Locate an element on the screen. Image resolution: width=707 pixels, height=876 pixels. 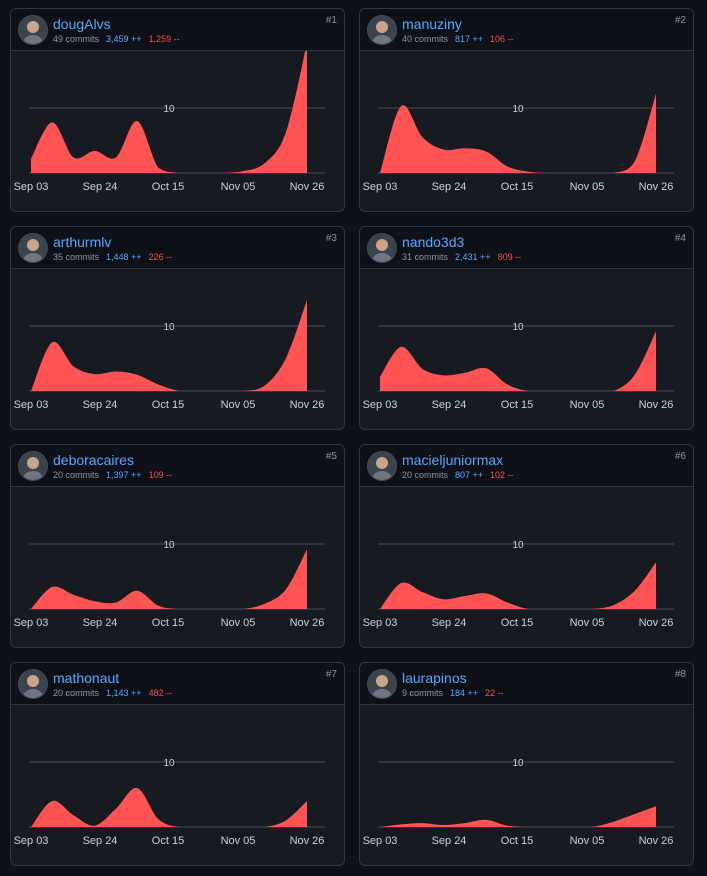
contributor-username-link: macieljuniormax is located at coordinates (452, 460).